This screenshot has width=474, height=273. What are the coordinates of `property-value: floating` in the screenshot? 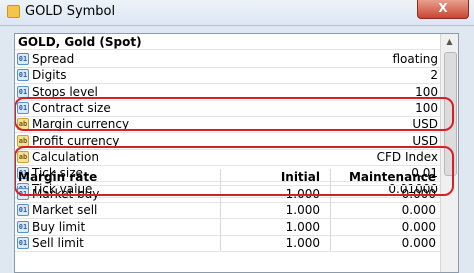 It's located at (415, 59).